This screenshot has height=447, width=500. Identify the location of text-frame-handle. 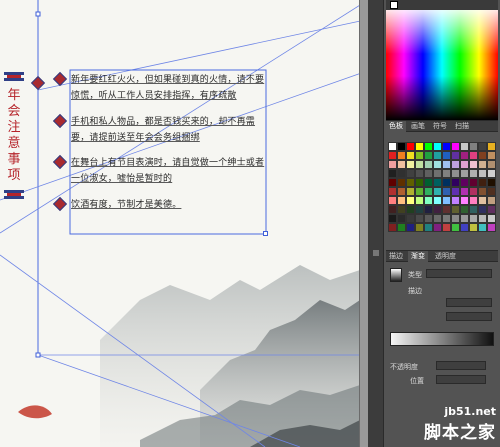
(265, 233).